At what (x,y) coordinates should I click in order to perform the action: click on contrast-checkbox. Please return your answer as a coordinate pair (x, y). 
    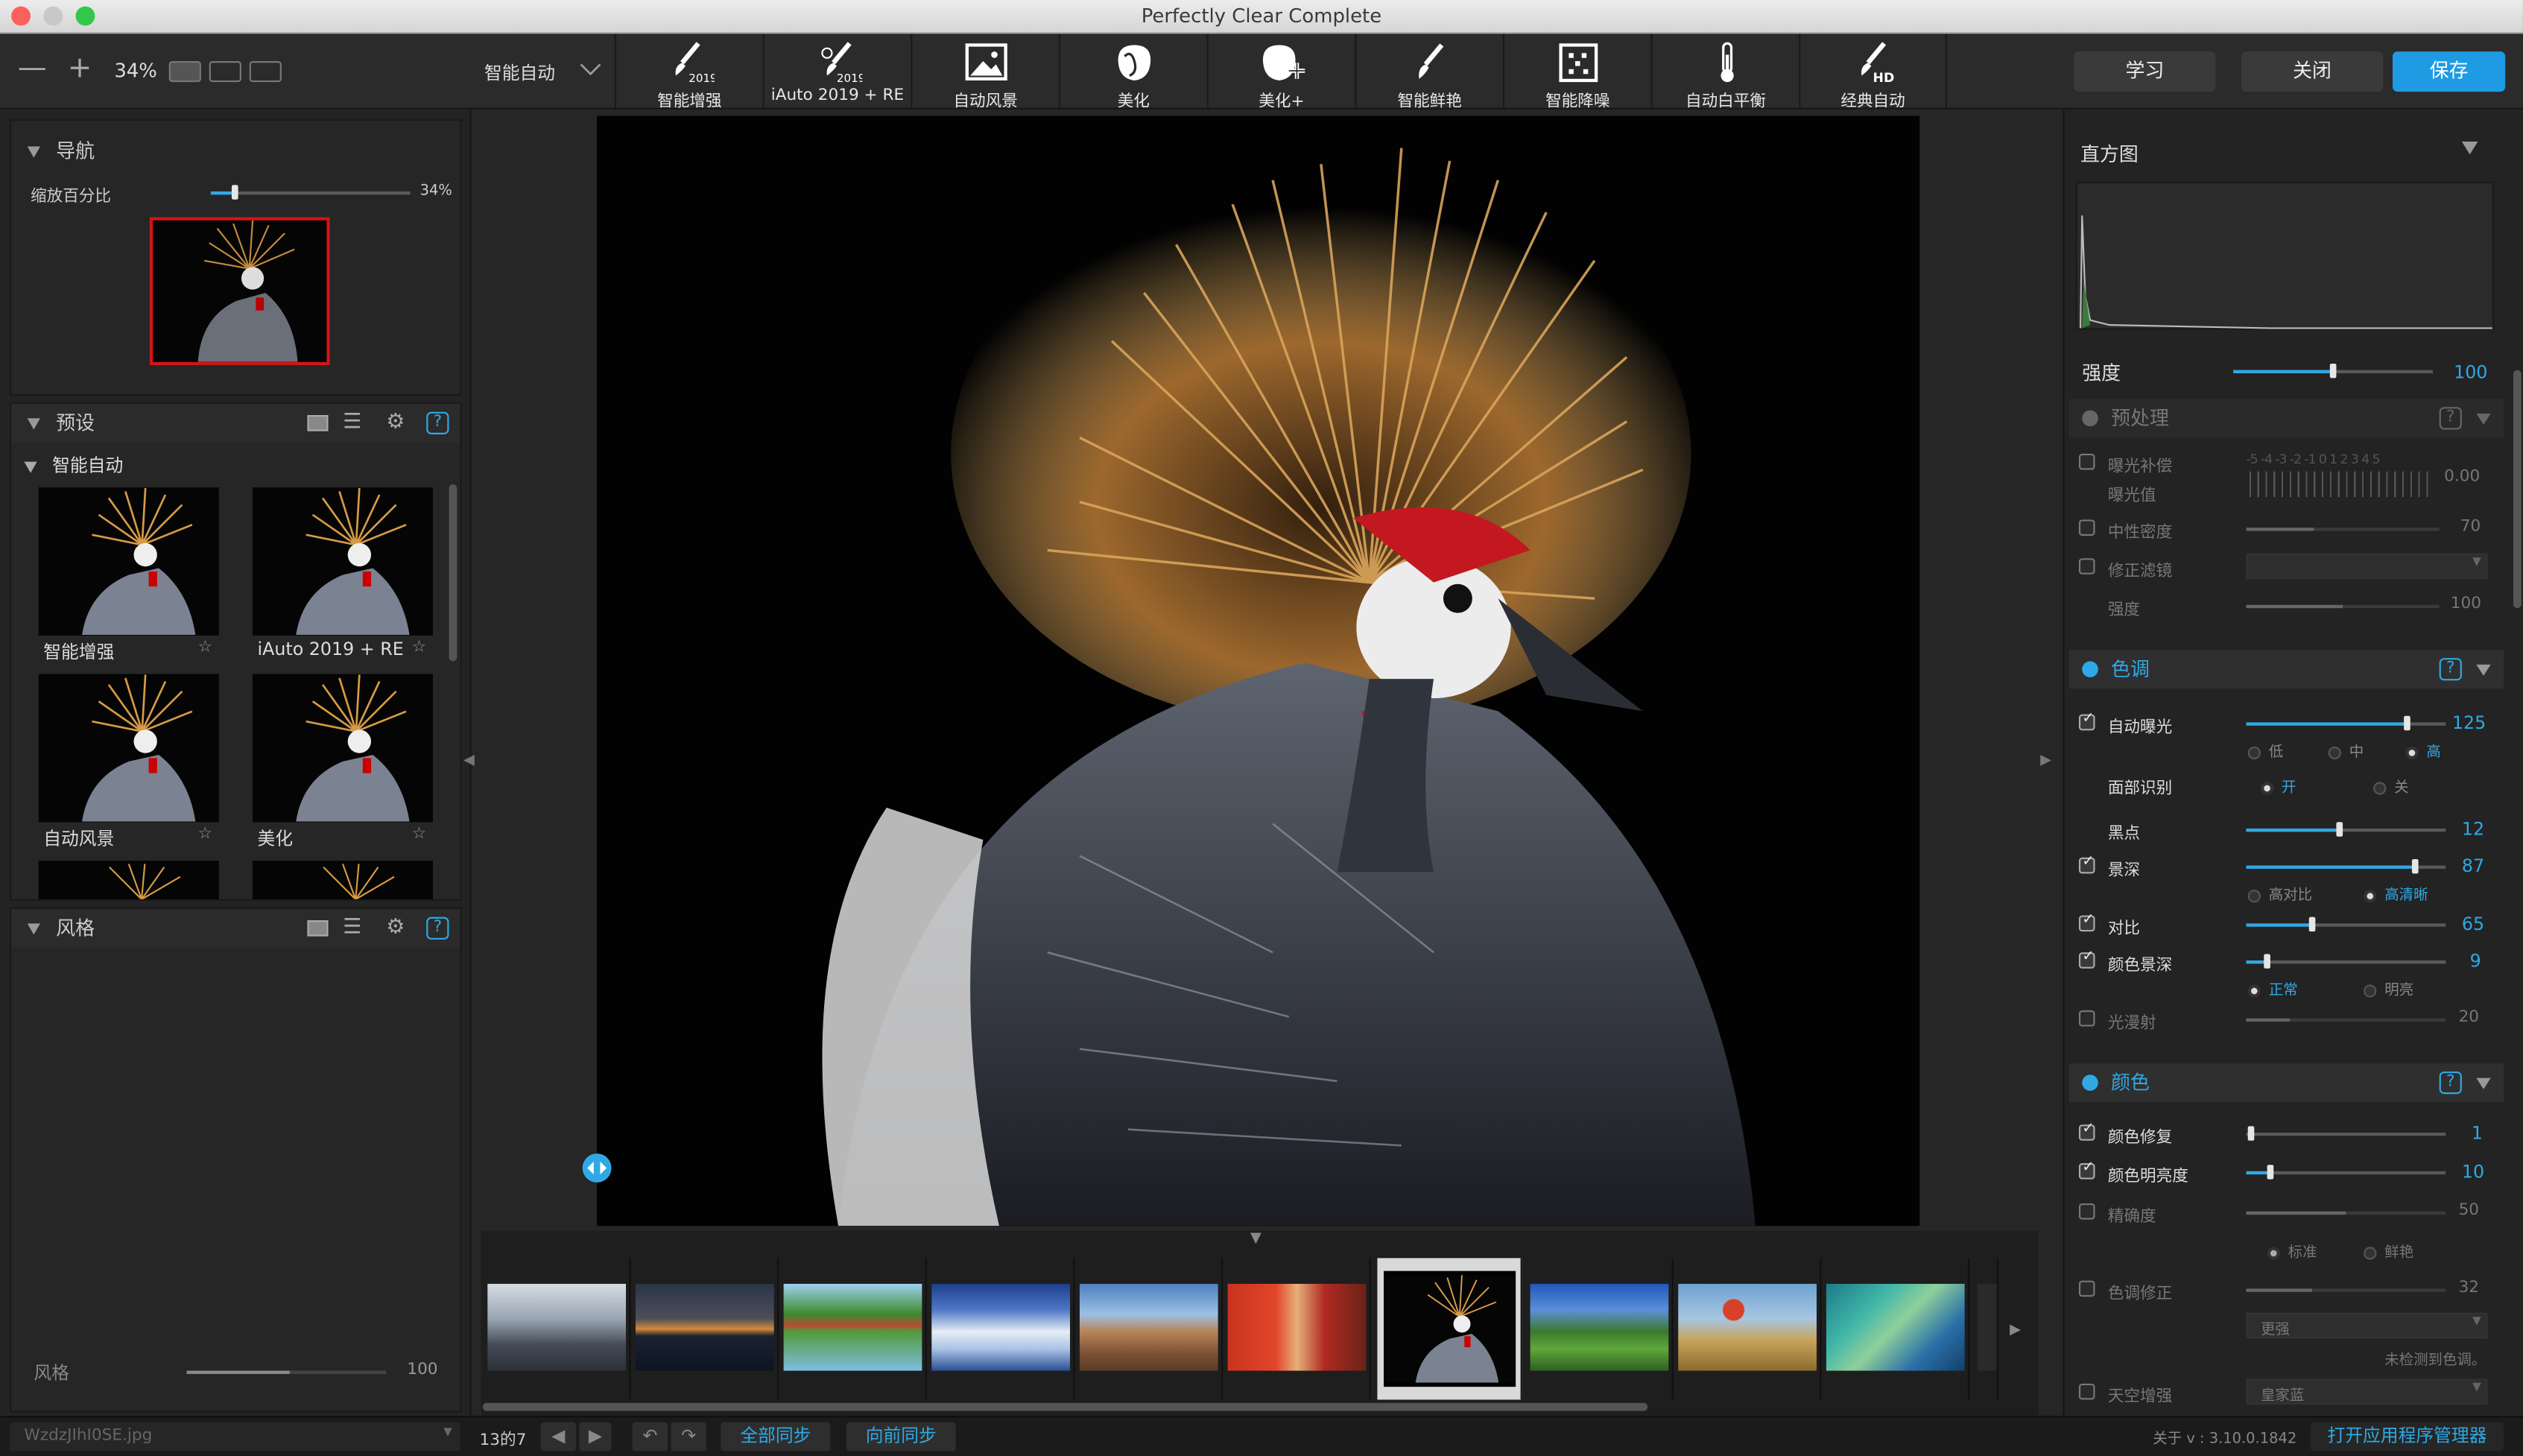
    Looking at the image, I should click on (2086, 922).